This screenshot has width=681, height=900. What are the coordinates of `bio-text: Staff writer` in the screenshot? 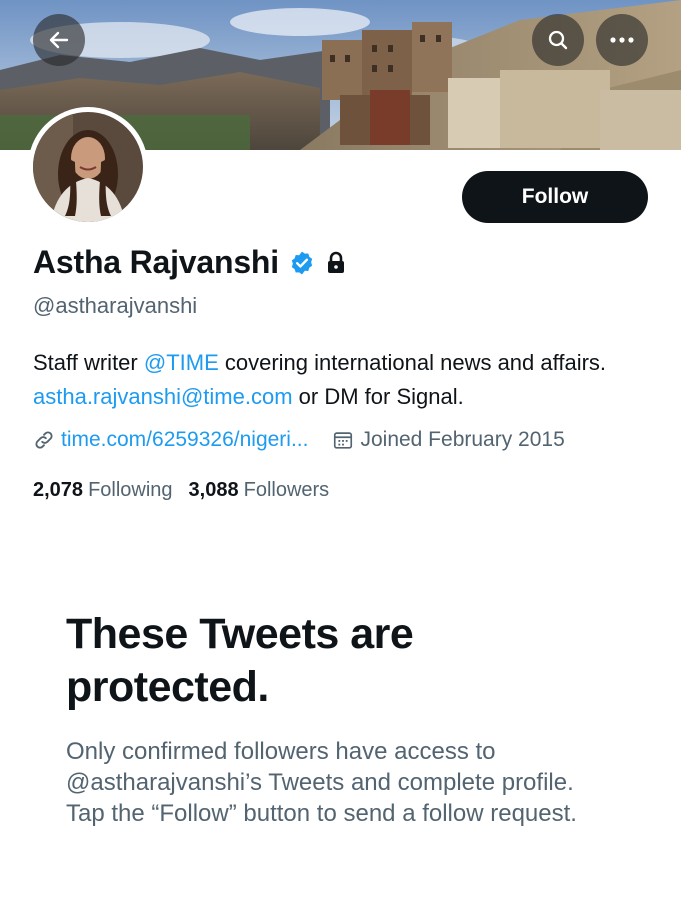 It's located at (88, 362).